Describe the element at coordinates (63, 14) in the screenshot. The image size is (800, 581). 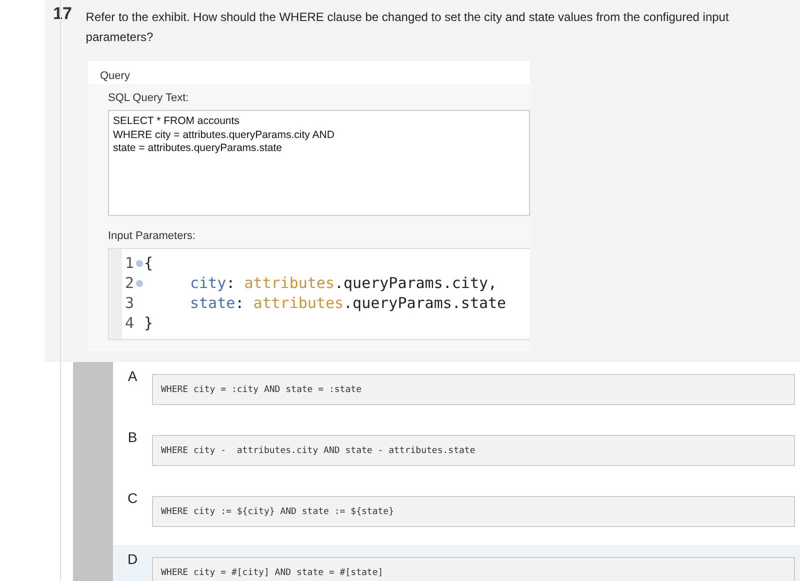
I see `question-number: 17` at that location.